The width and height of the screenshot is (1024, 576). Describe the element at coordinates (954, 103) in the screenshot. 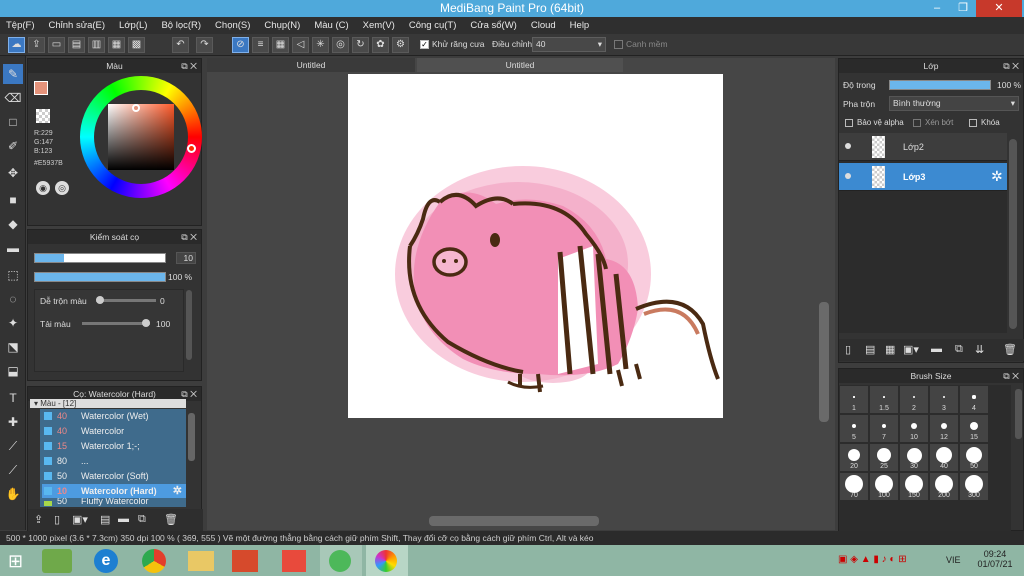

I see `blend-mode-select: Bình thường ▾` at that location.